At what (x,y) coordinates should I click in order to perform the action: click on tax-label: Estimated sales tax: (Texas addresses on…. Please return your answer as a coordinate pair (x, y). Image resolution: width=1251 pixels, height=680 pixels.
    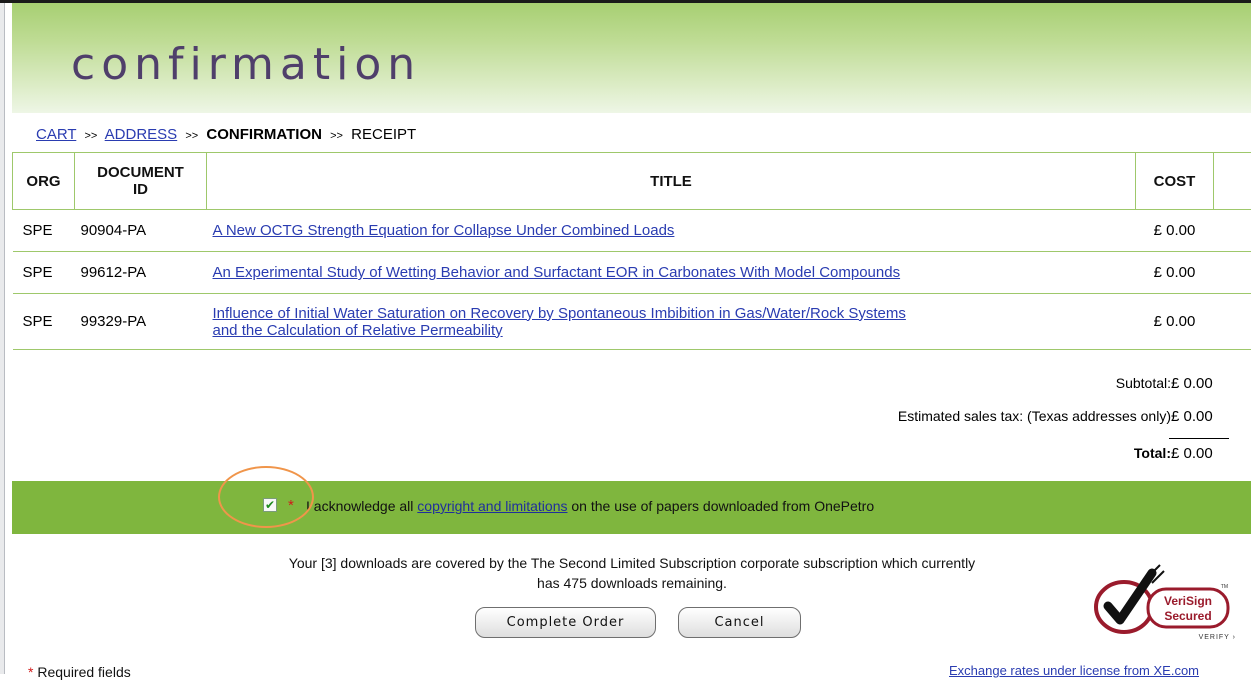
    Looking at the image, I should click on (1034, 416).